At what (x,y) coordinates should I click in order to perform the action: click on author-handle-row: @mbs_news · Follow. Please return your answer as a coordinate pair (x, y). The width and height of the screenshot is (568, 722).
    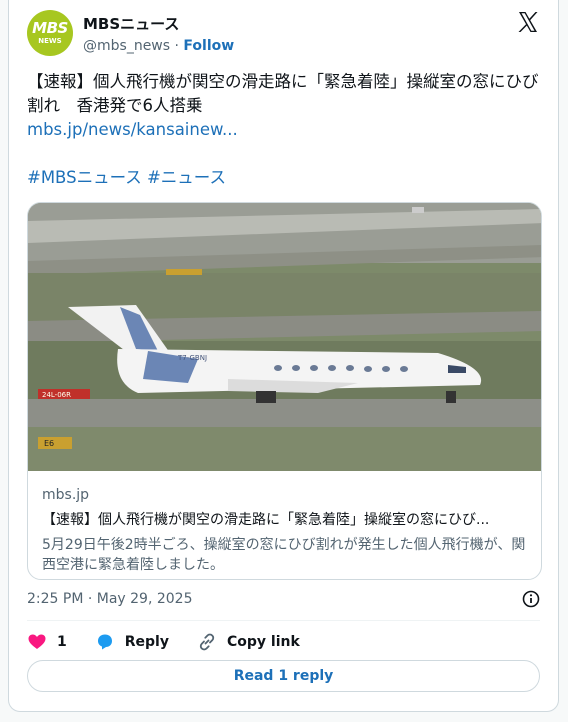
    Looking at the image, I should click on (158, 46).